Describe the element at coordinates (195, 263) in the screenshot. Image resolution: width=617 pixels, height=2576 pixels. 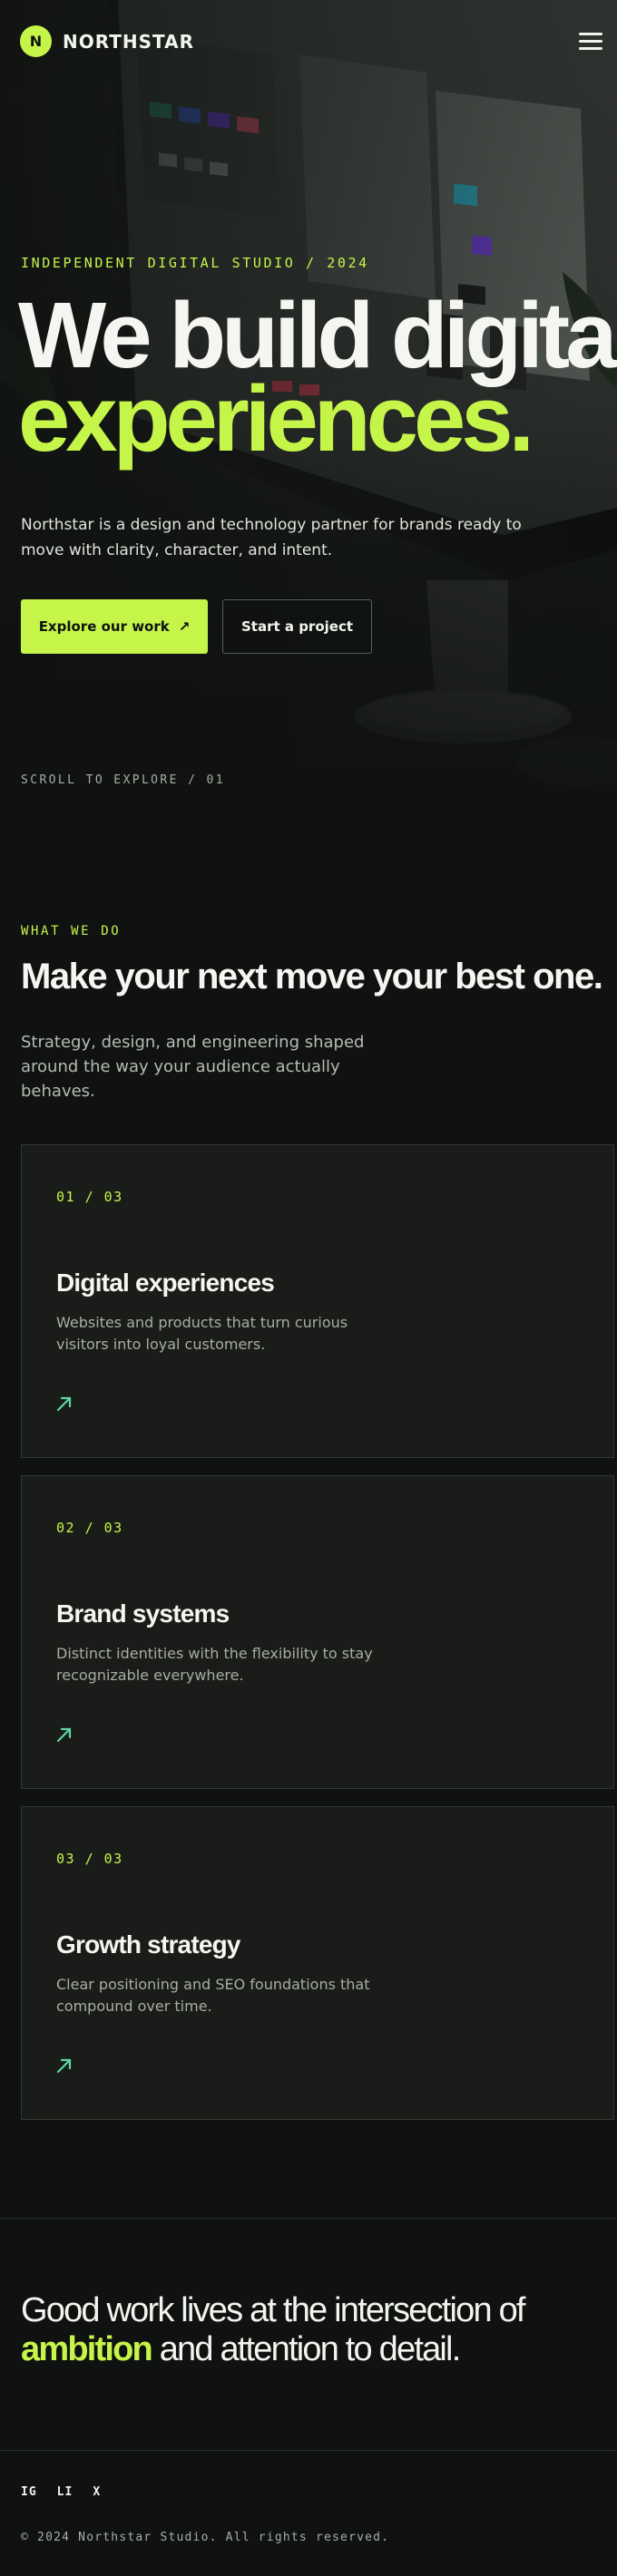
I see `hero-eyebrow: INDEPENDENT DIGITAL STUDIO / 2024` at that location.